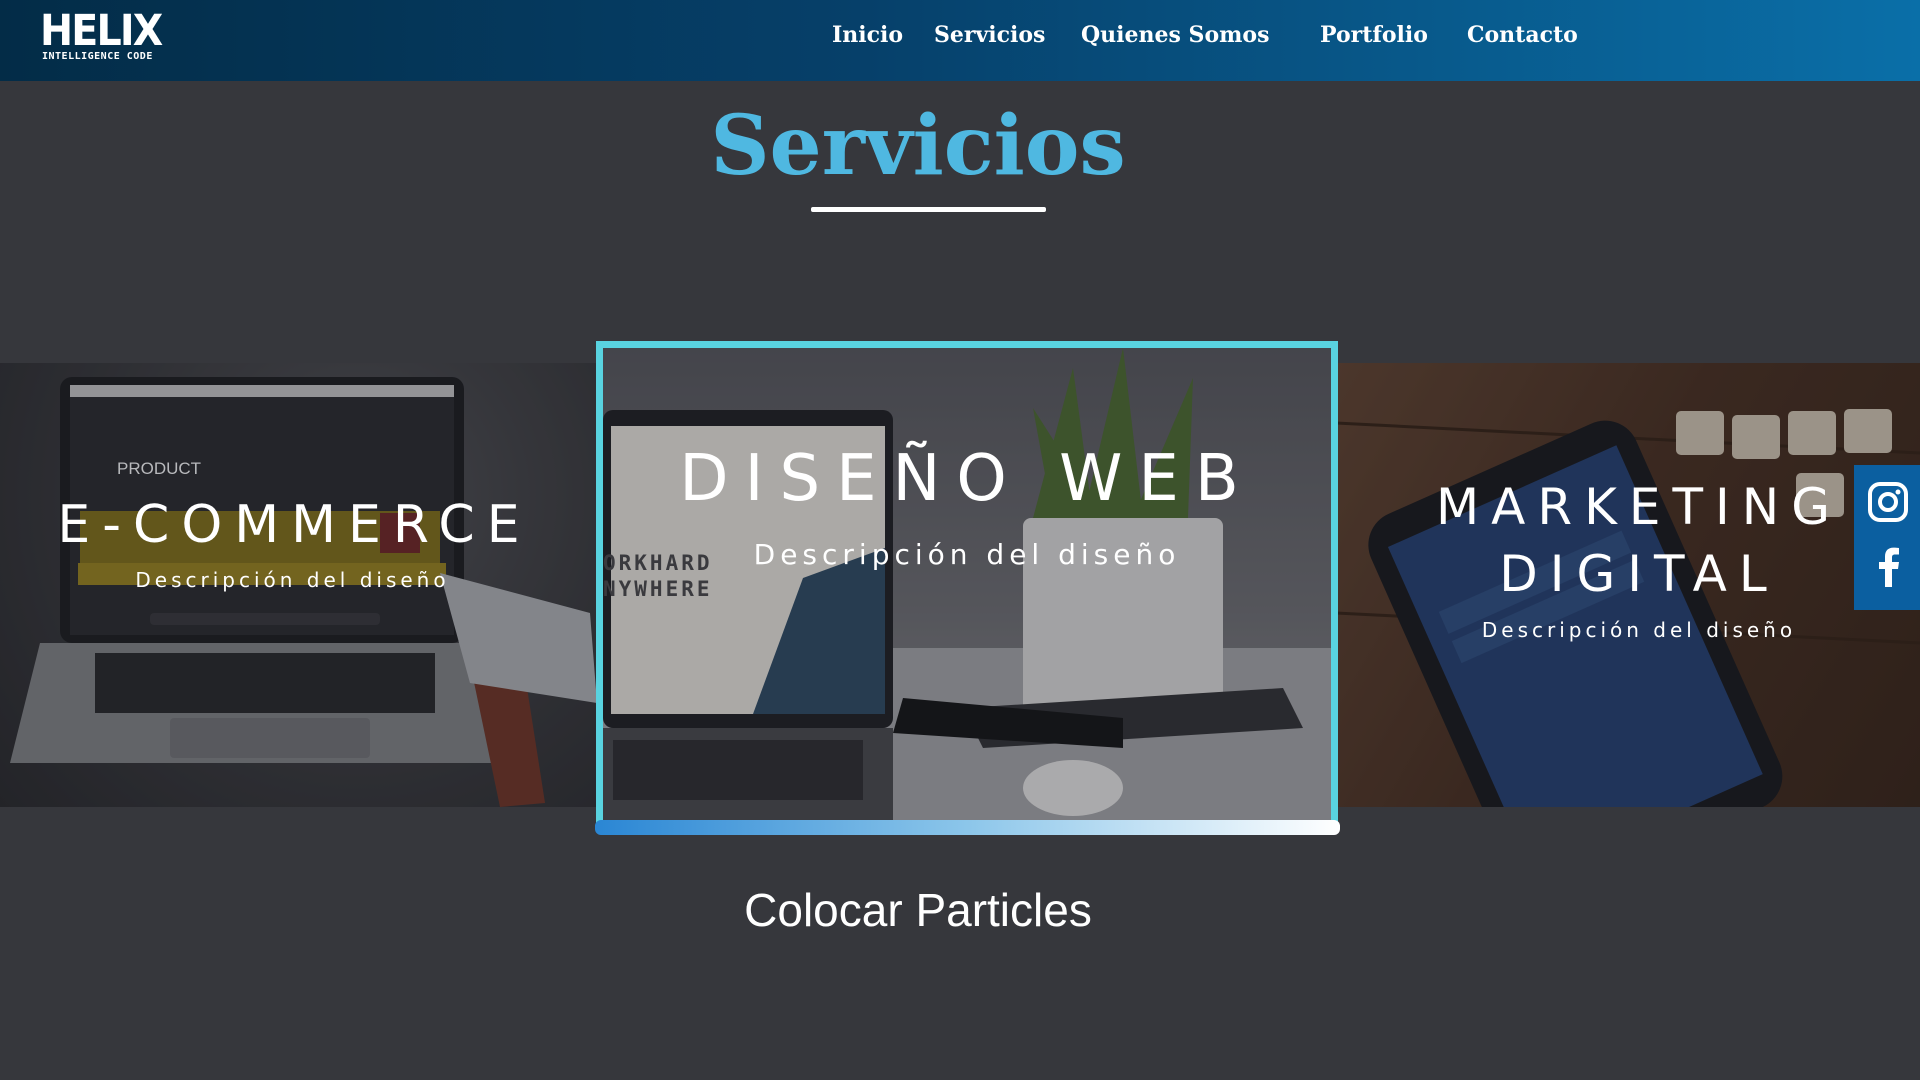 The width and height of the screenshot is (1920, 1080). What do you see at coordinates (989, 35) in the screenshot?
I see `nav-link-servicios: Servicios` at bounding box center [989, 35].